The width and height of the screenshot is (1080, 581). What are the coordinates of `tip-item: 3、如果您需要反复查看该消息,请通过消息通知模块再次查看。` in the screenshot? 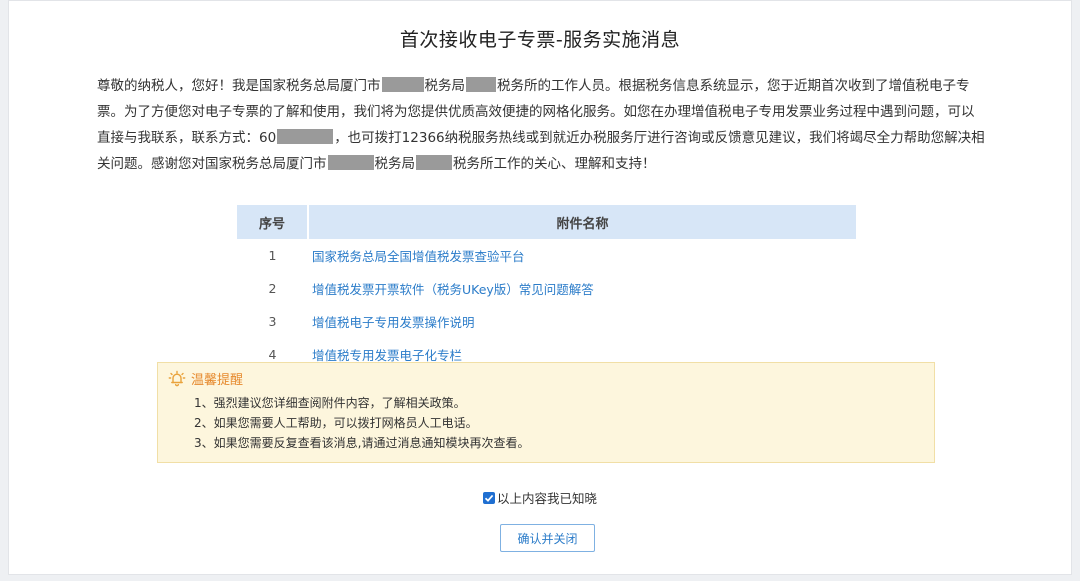 It's located at (362, 443).